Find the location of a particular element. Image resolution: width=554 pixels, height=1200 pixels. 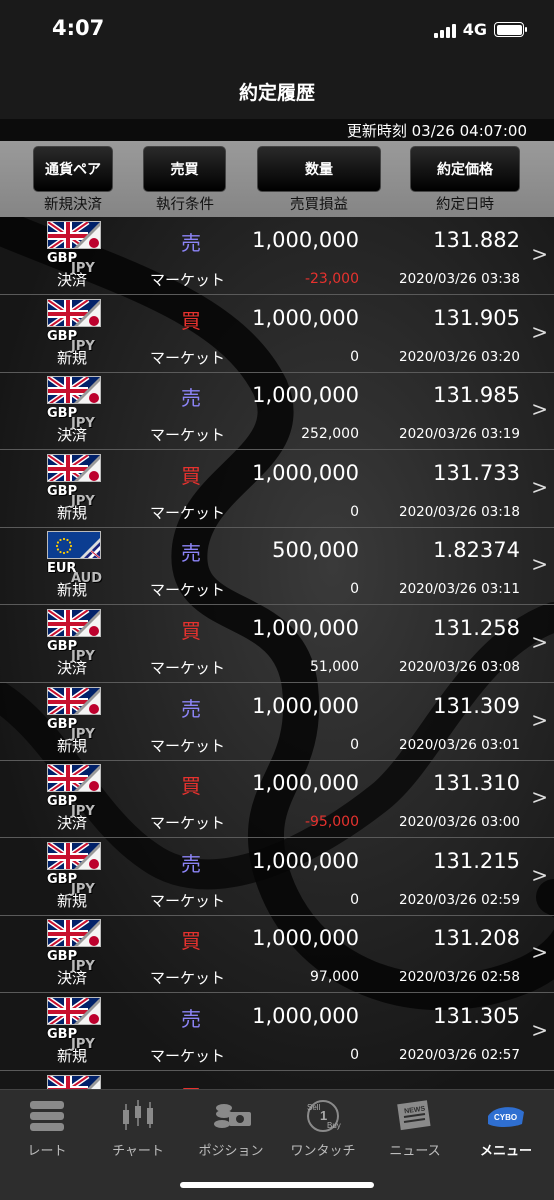

tab-news: NEWS ニュース is located at coordinates (415, 1129).